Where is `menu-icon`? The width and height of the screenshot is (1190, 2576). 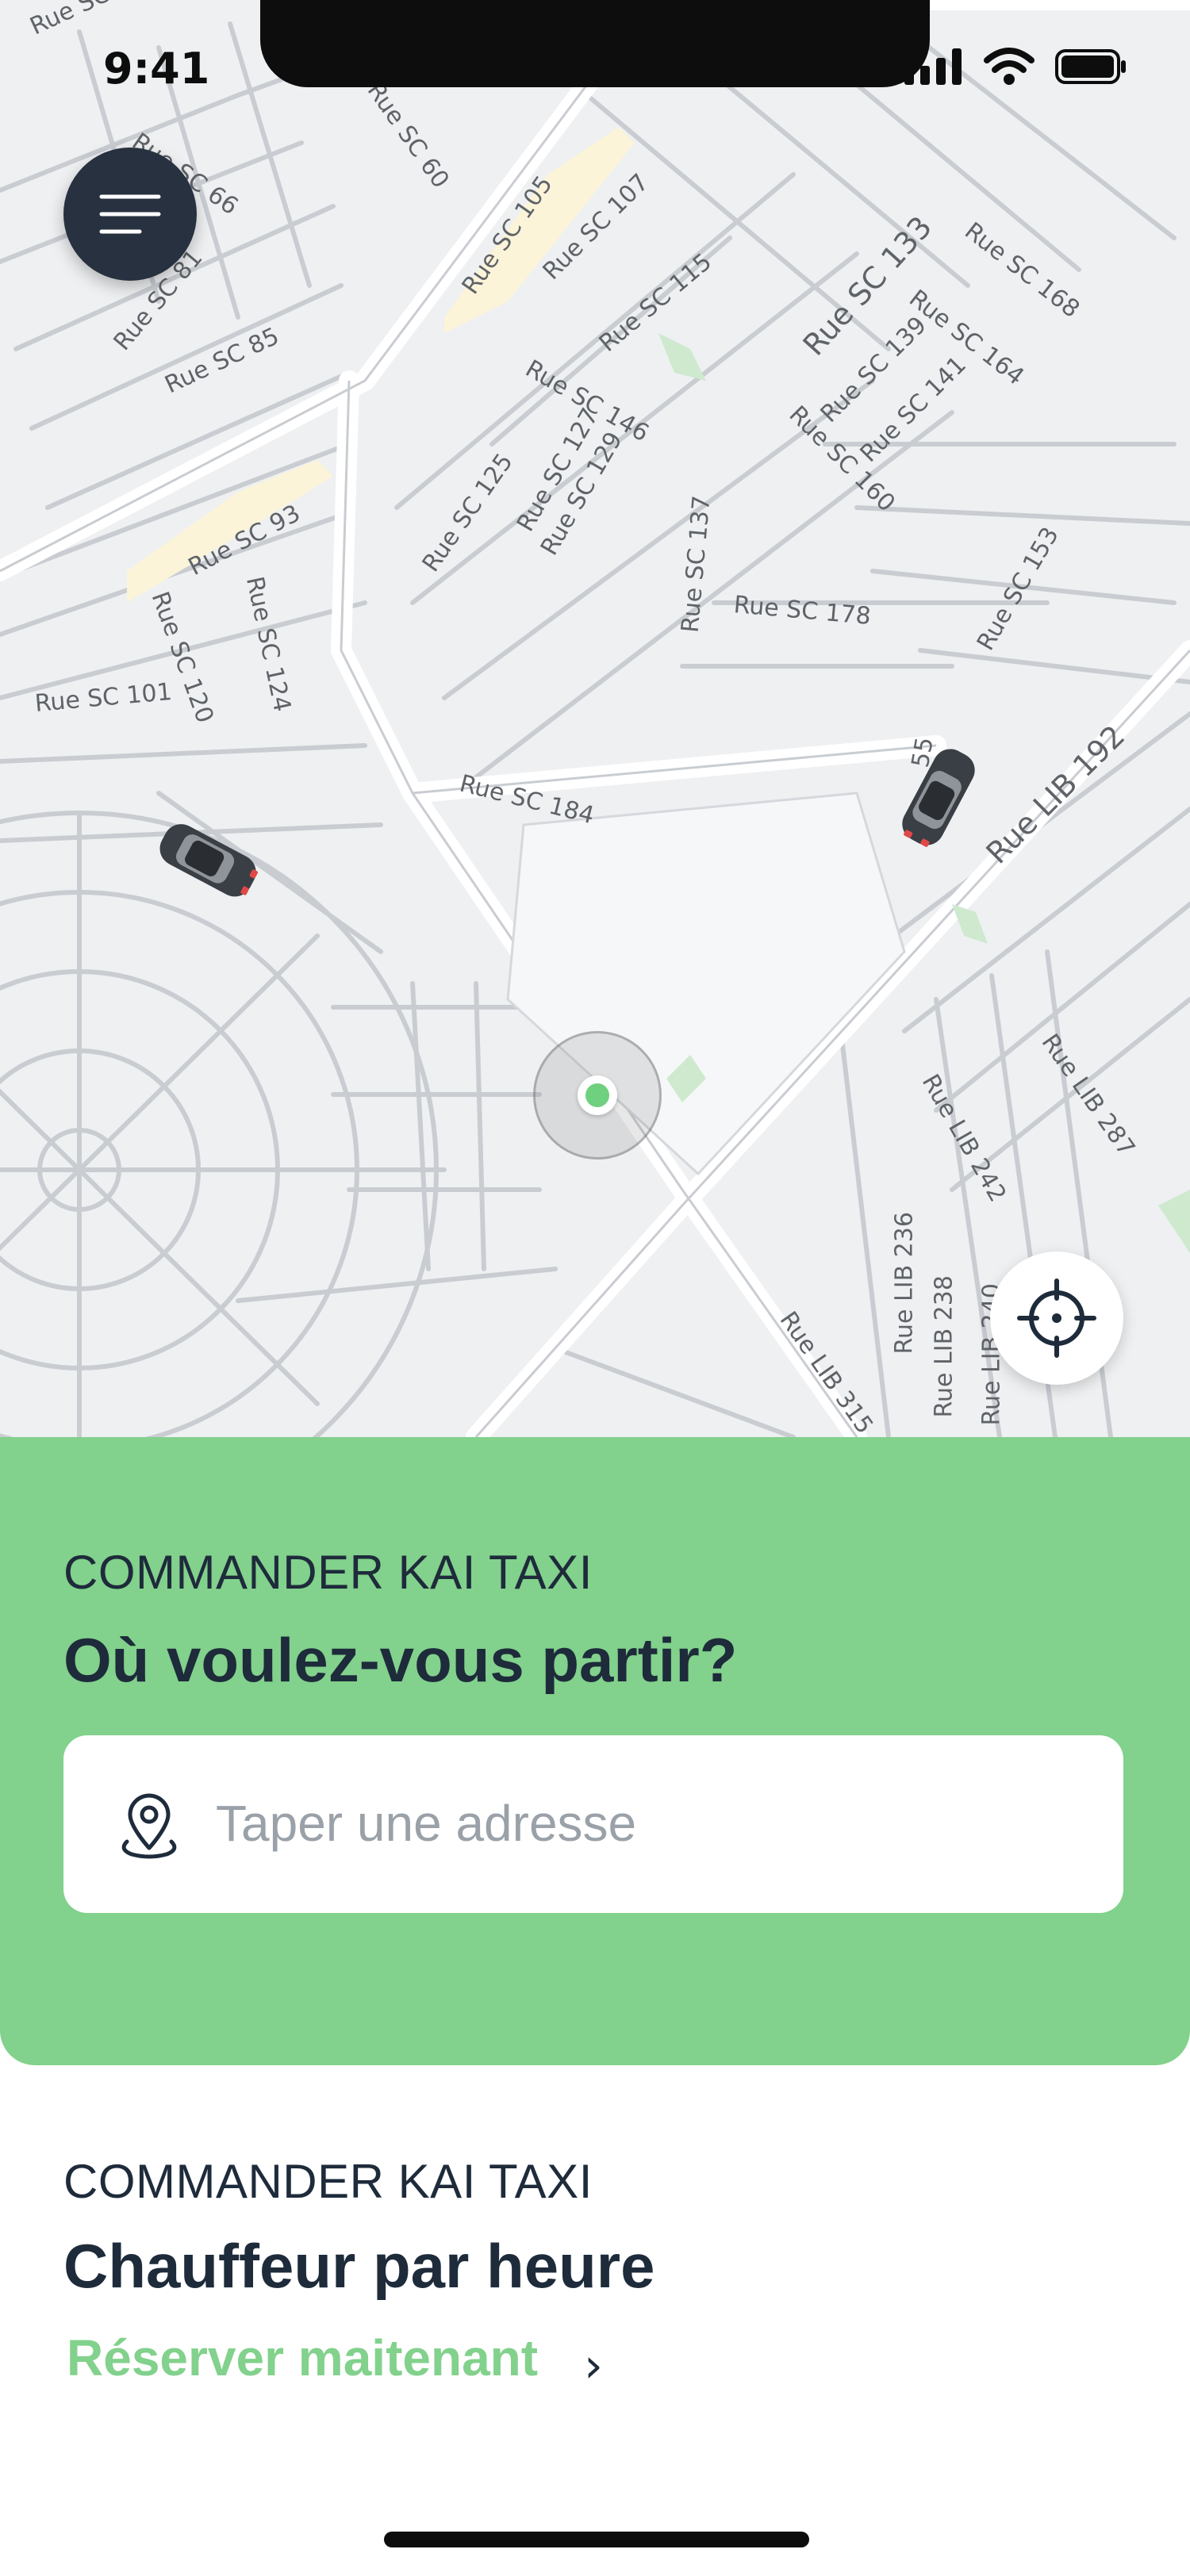 menu-icon is located at coordinates (130, 214).